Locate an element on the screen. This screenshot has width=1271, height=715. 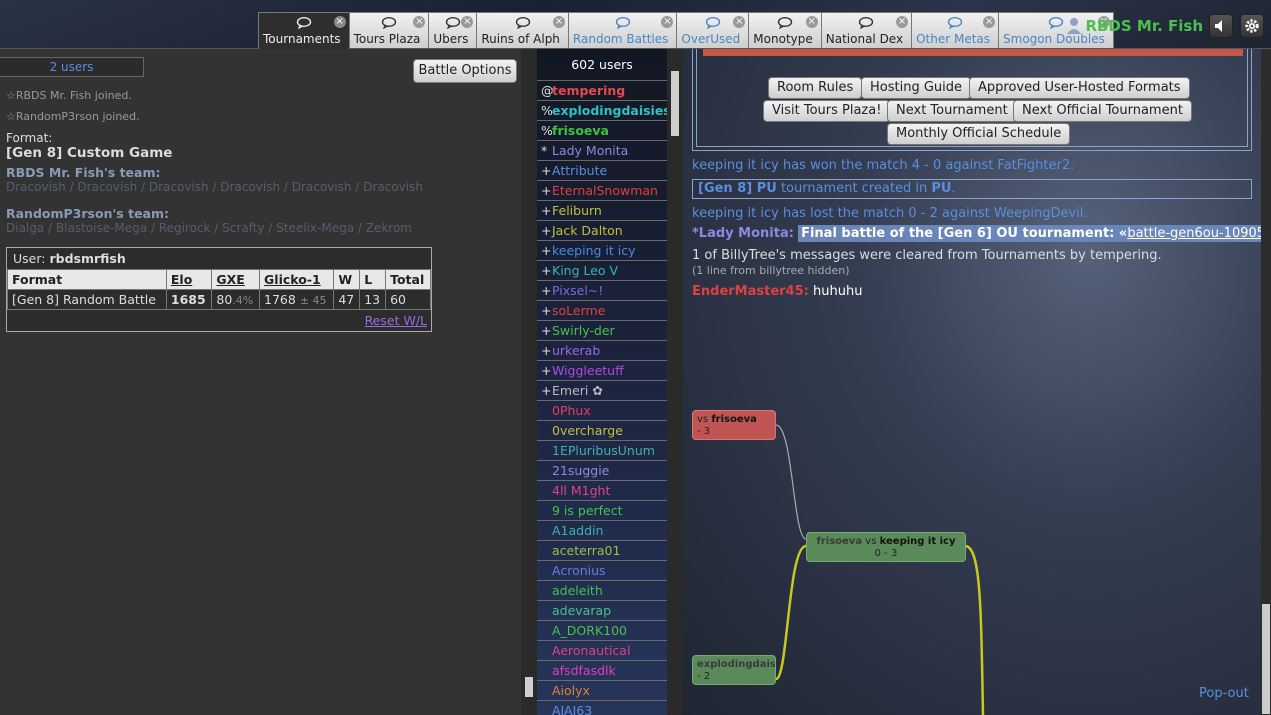
list-item: +Attribute is located at coordinates (602, 171).